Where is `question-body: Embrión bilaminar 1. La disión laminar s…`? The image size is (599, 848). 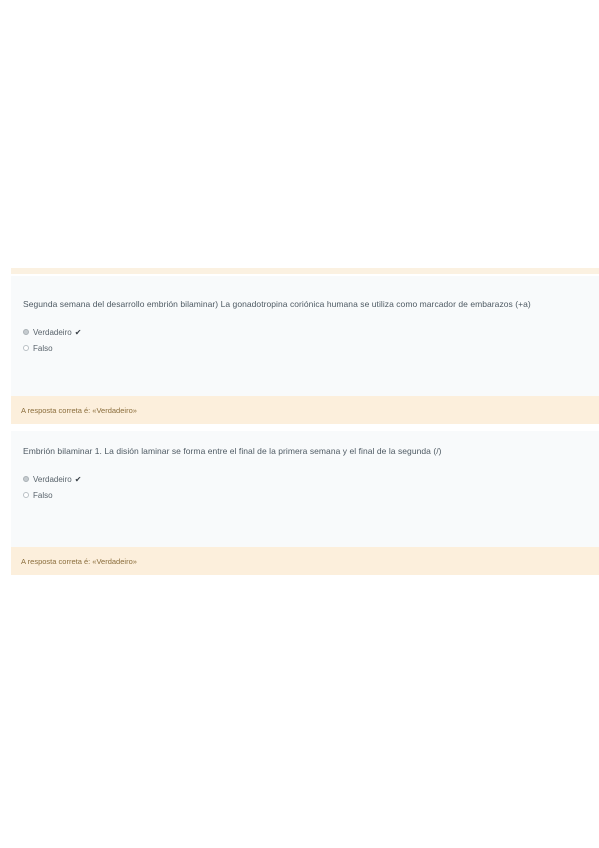 question-body: Embrión bilaminar 1. La disión laminar s… is located at coordinates (305, 489).